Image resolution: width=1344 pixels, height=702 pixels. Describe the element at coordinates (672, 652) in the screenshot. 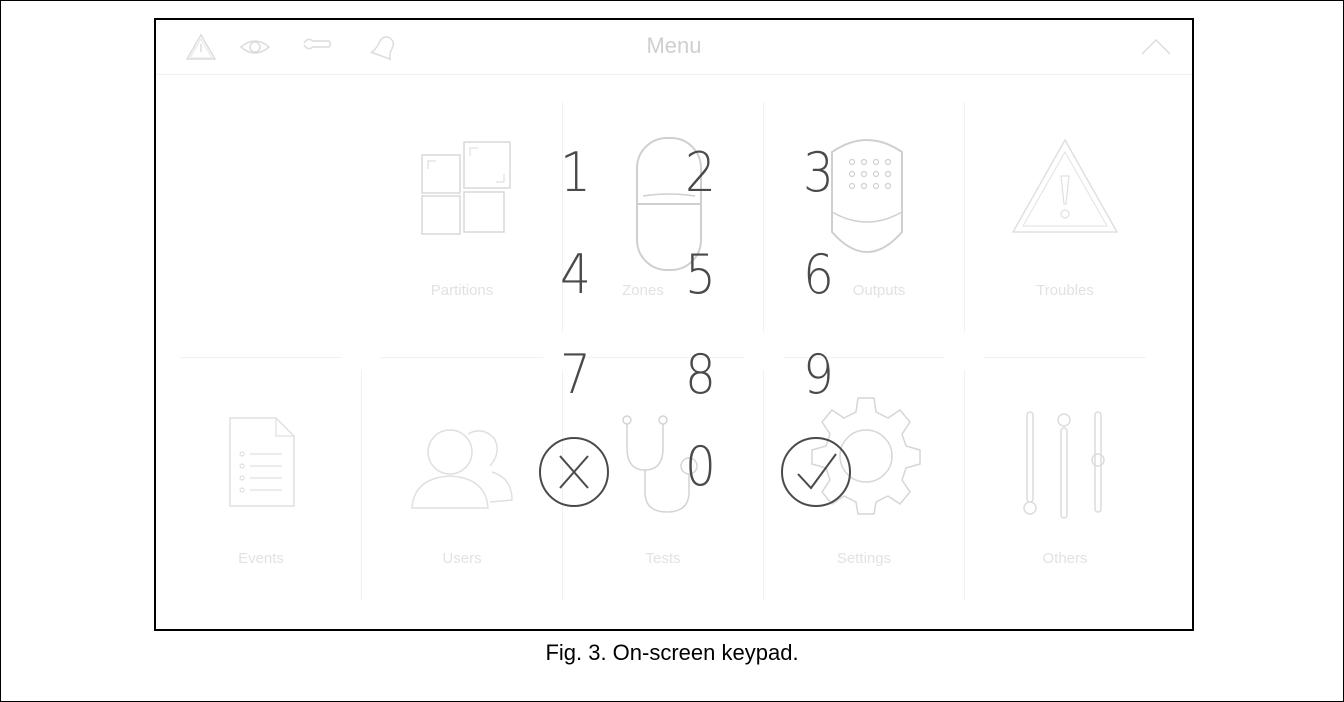

I see `figure-caption: Fig. 3. On-screen keypad.` at that location.